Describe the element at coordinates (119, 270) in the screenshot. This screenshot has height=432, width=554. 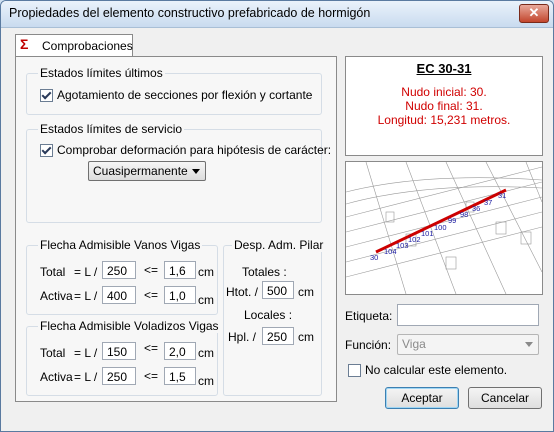
I see `vanos-total-input: 250` at that location.